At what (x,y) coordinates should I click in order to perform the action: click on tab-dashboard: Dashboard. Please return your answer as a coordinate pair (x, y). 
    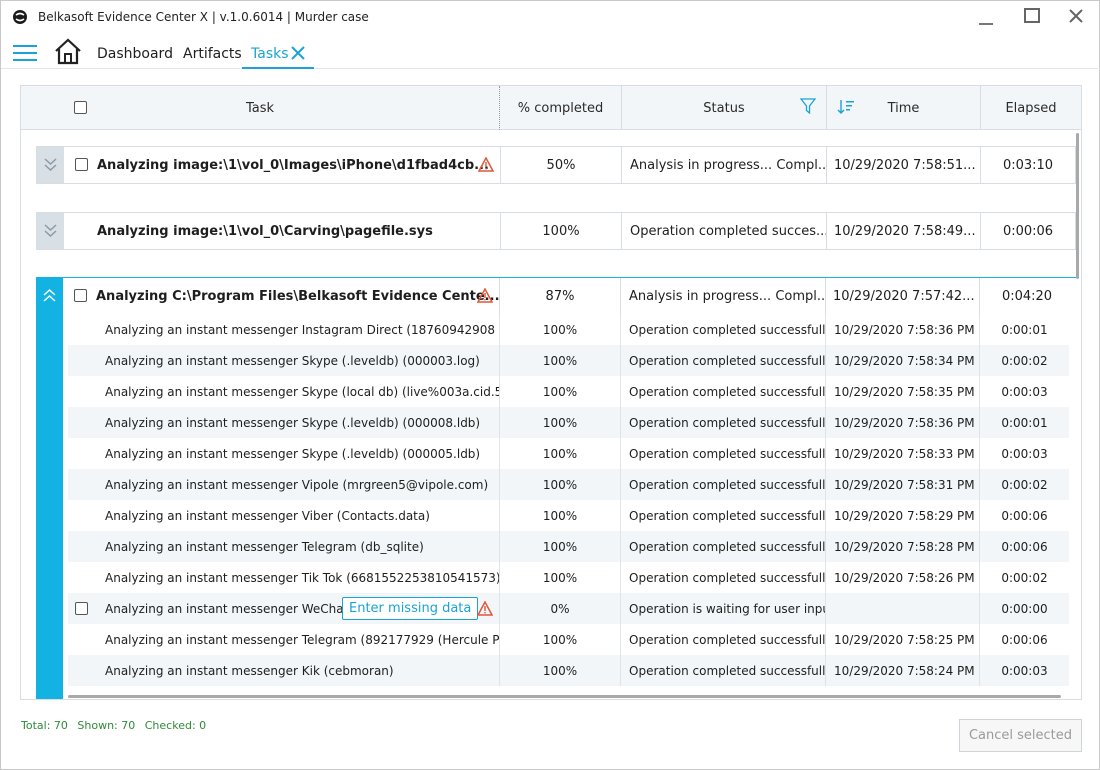
    Looking at the image, I should click on (135, 54).